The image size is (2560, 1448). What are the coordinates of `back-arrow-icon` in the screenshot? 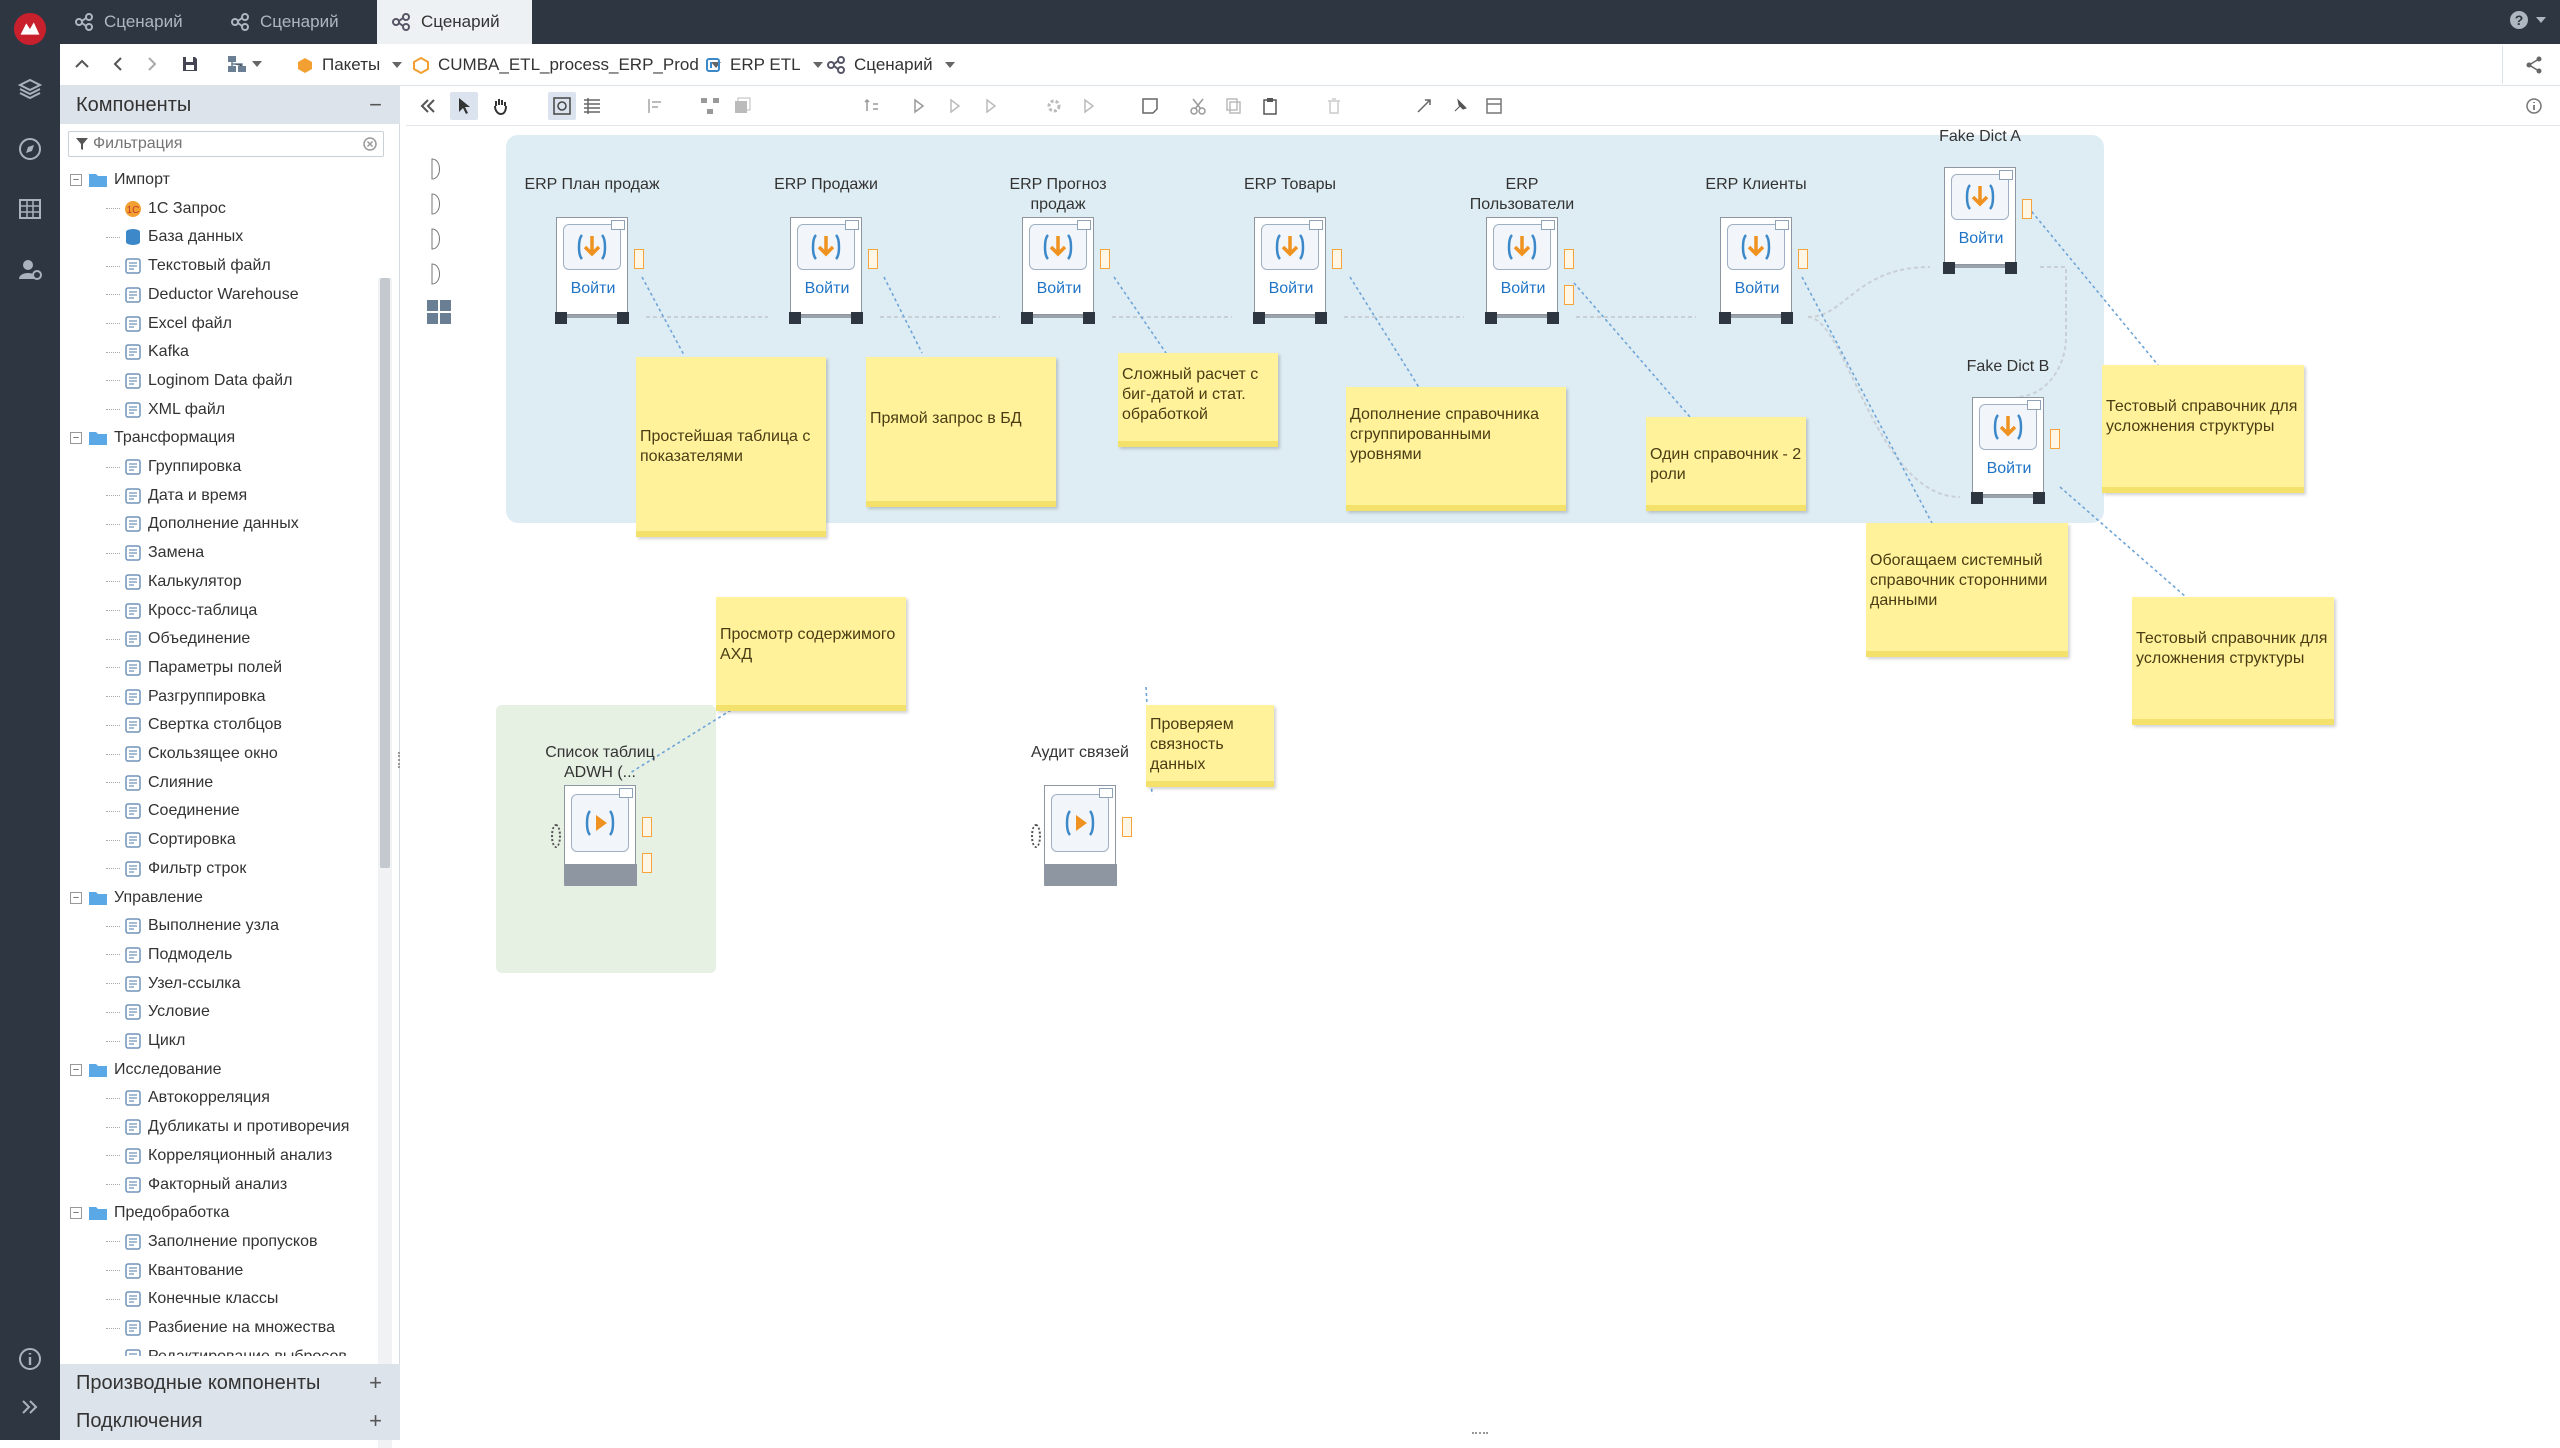 It's located at (118, 64).